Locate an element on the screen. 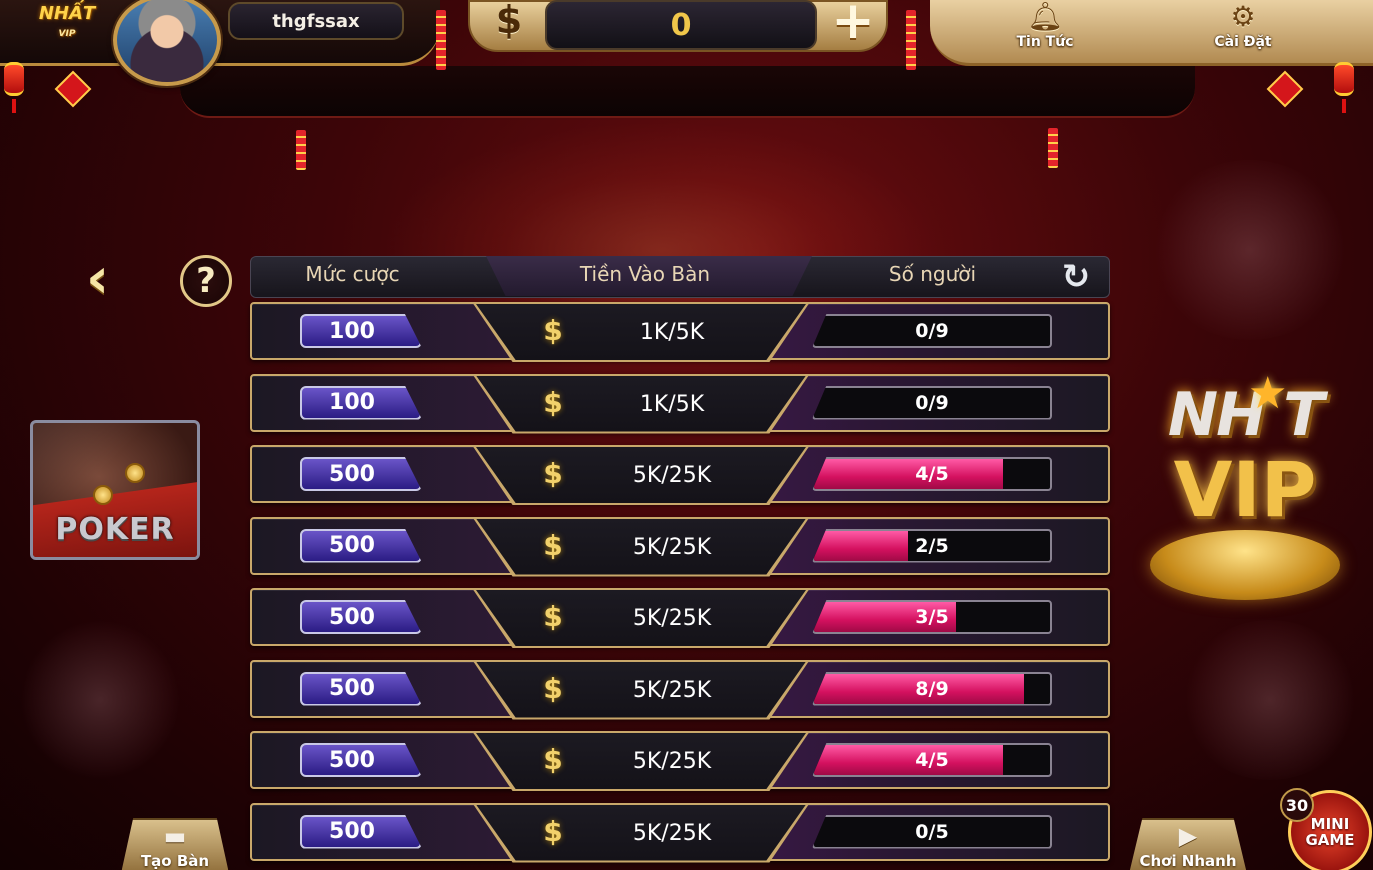  player-count: 2/5 is located at coordinates (932, 545).